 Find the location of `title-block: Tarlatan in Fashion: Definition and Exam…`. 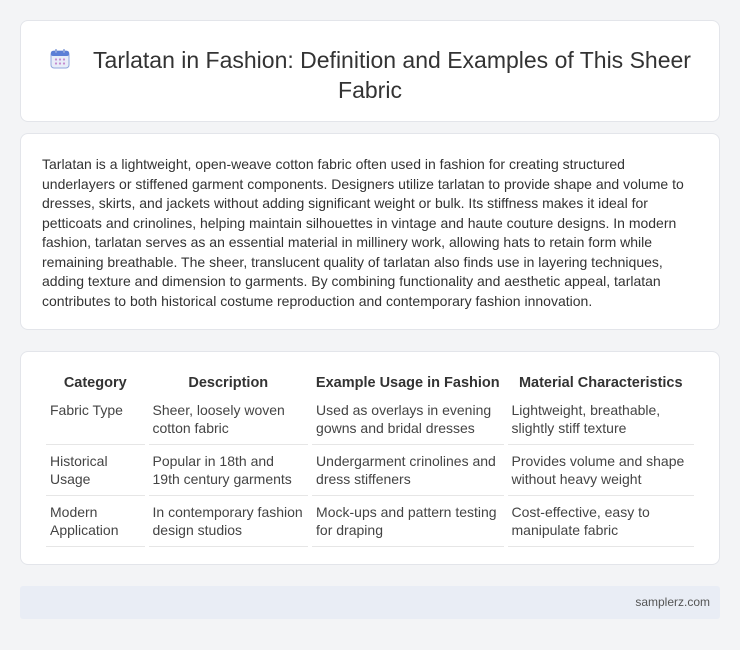

title-block: Tarlatan in Fashion: Definition and Exam… is located at coordinates (370, 75).